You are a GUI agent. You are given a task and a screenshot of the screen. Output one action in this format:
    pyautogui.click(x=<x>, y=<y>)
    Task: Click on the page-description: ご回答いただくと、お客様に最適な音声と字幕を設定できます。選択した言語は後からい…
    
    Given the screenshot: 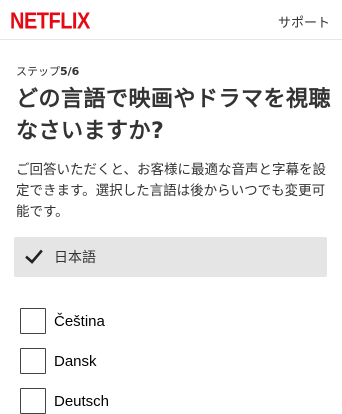 What is the action you would take?
    pyautogui.click(x=171, y=191)
    